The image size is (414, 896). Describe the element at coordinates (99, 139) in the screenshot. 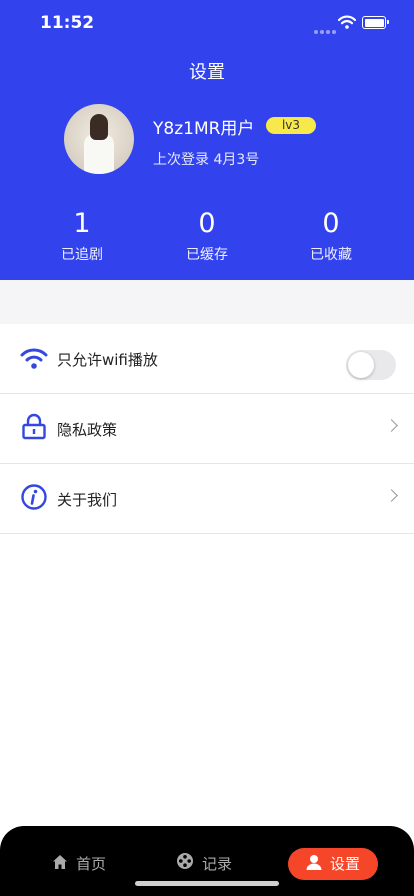

I see `avatar` at that location.